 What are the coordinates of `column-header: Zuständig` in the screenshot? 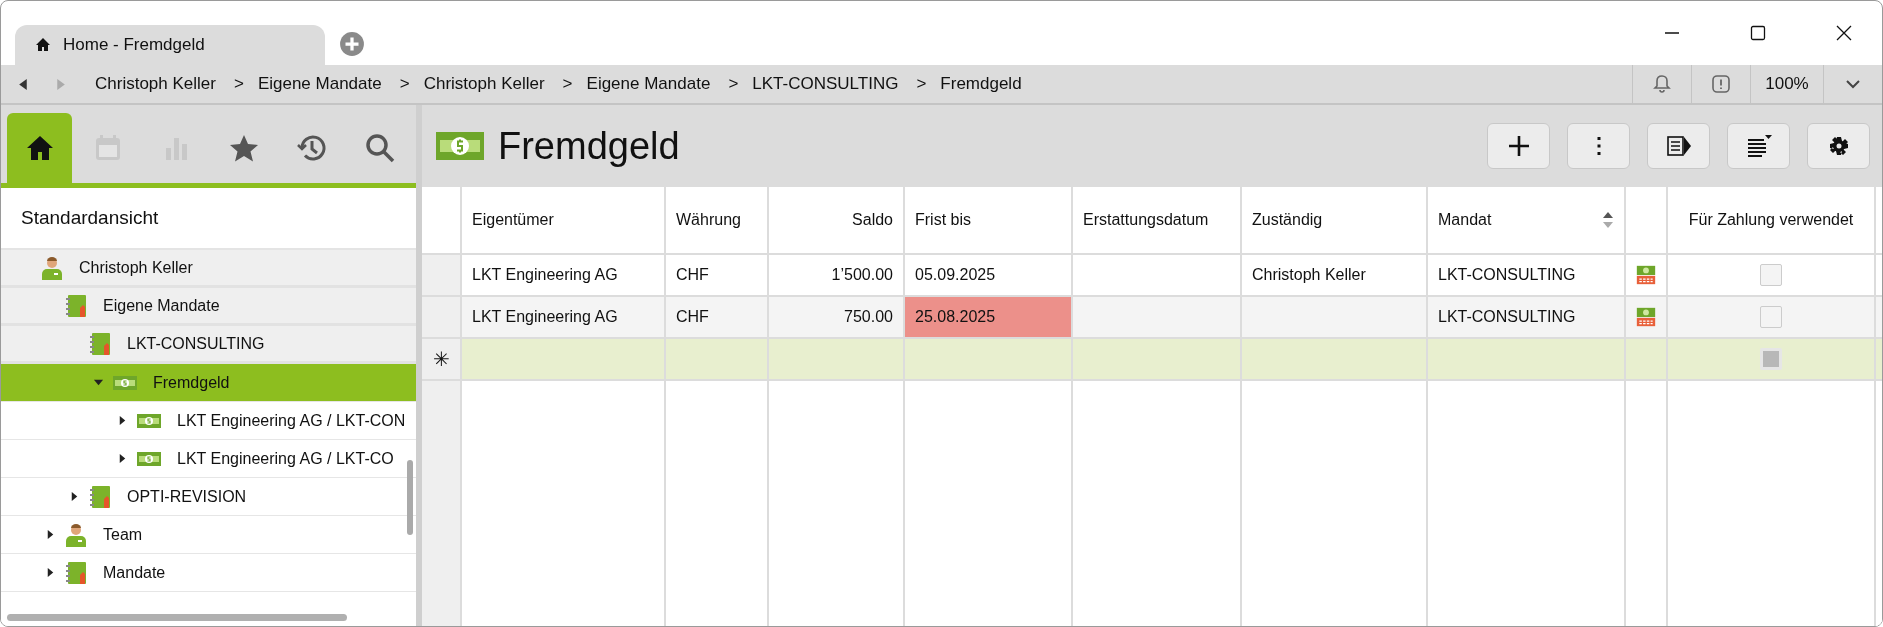 It's located at (1335, 220).